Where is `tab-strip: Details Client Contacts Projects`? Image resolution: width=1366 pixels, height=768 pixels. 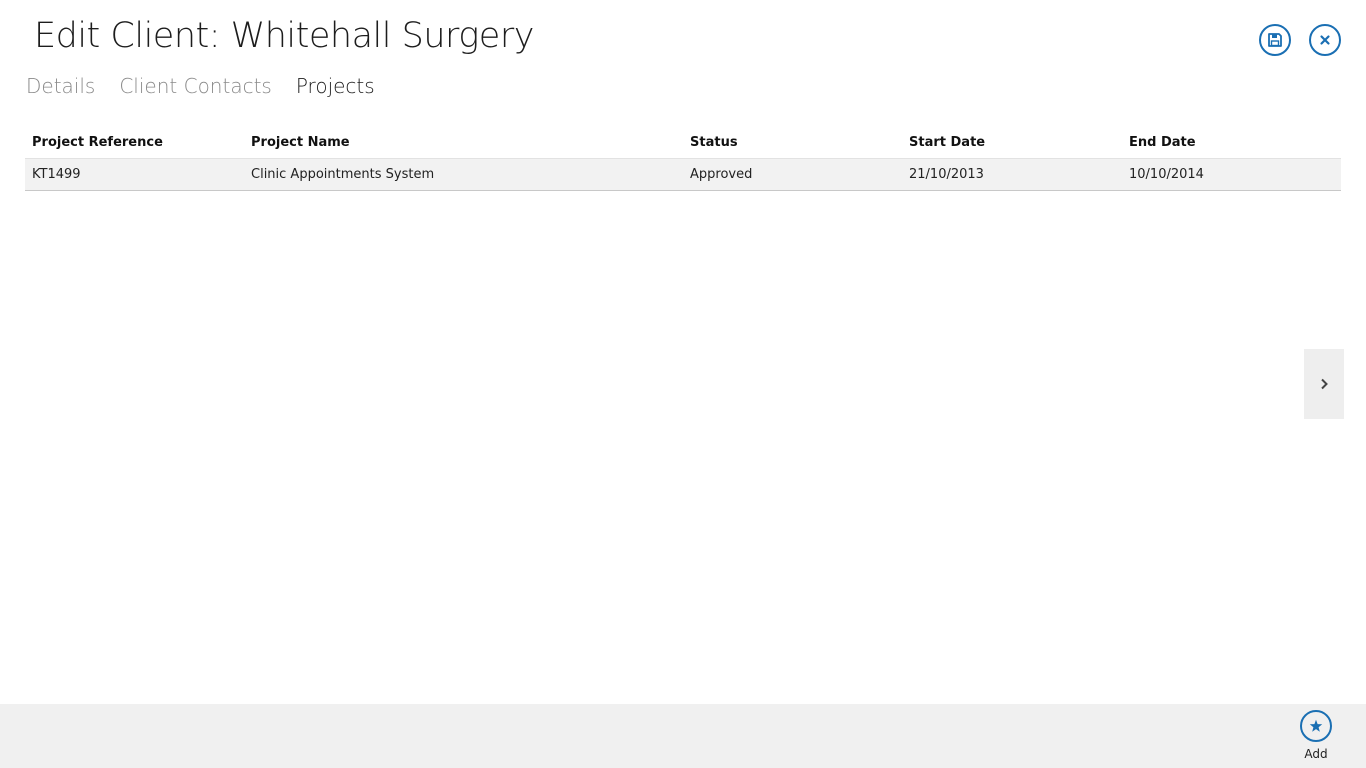
tab-strip: Details Client Contacts Projects is located at coordinates (200, 86).